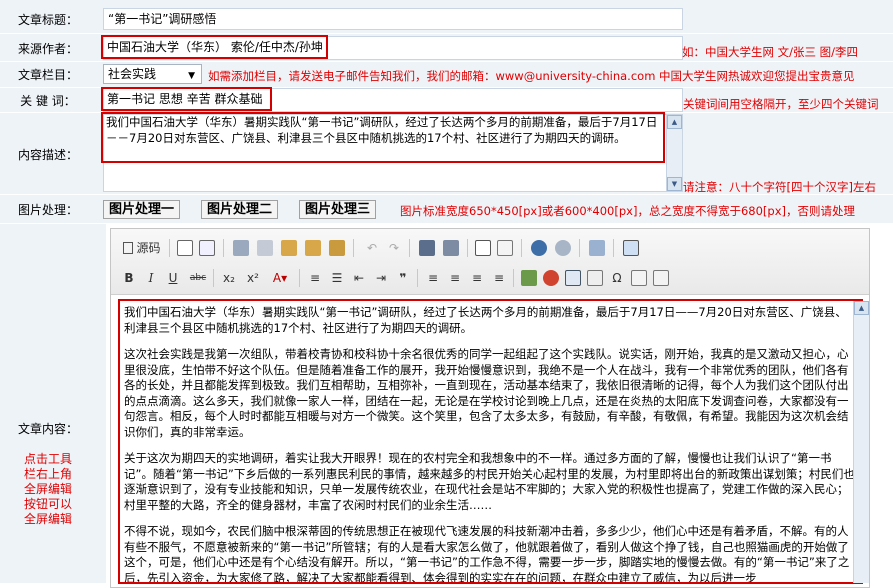 The width and height of the screenshot is (893, 588). I want to click on source-hint: 如：中国大学生网 文/张三 图/李四, so click(770, 52).